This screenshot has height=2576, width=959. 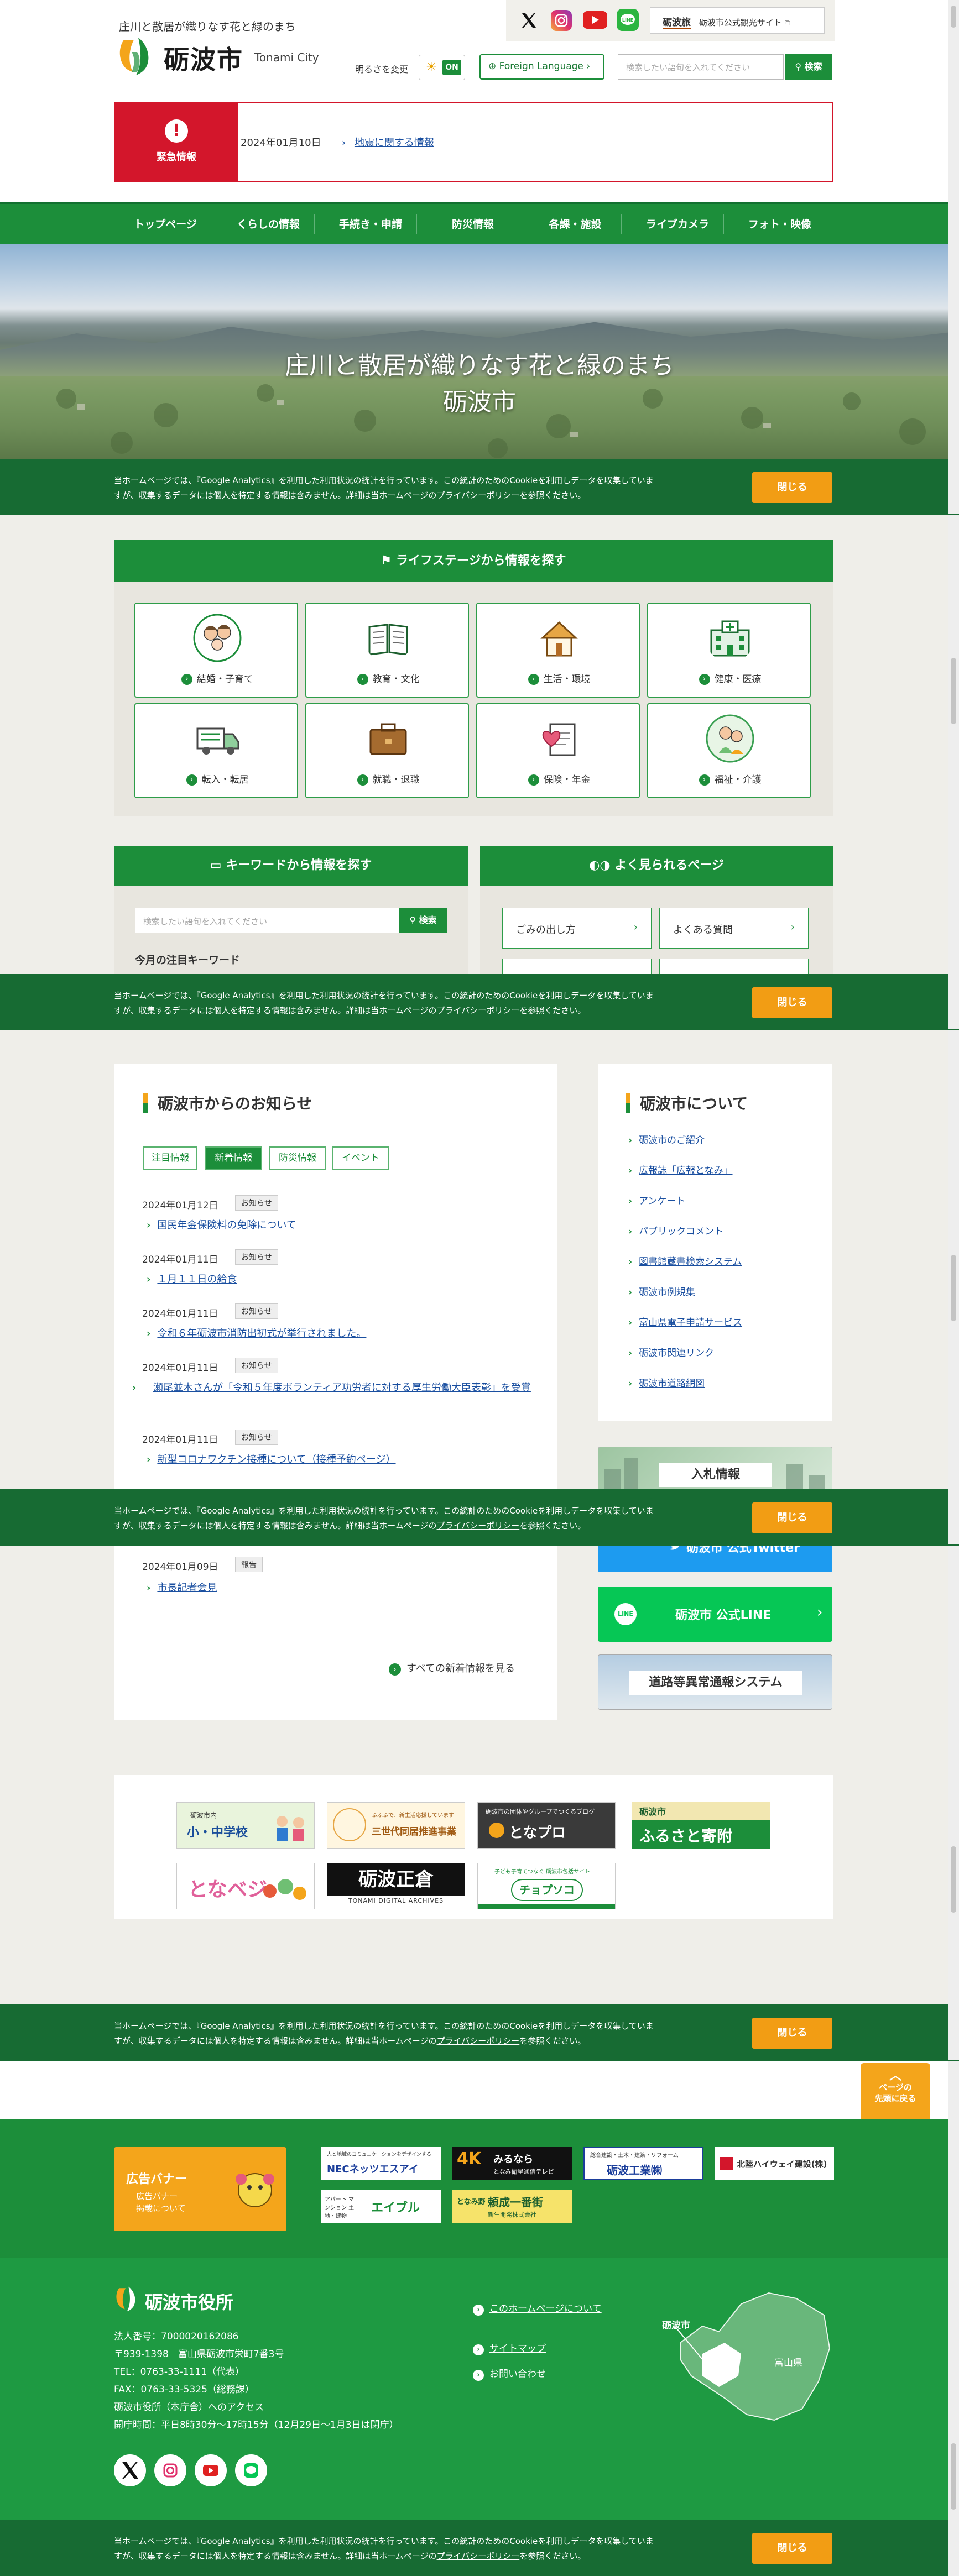 I want to click on site-logo-text: 砺波市, so click(x=203, y=58).